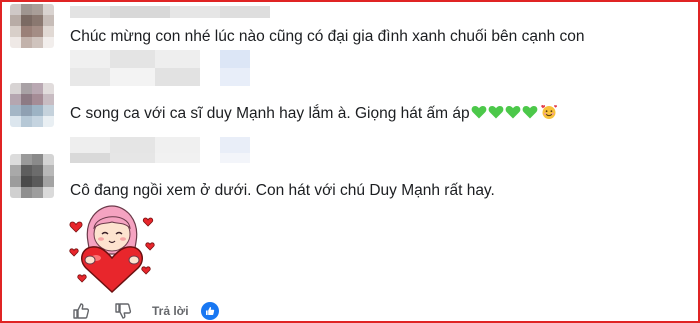 Image resolution: width=700 pixels, height=323 pixels. What do you see at coordinates (81, 311) in the screenshot?
I see `thumbs-up-icon` at bounding box center [81, 311].